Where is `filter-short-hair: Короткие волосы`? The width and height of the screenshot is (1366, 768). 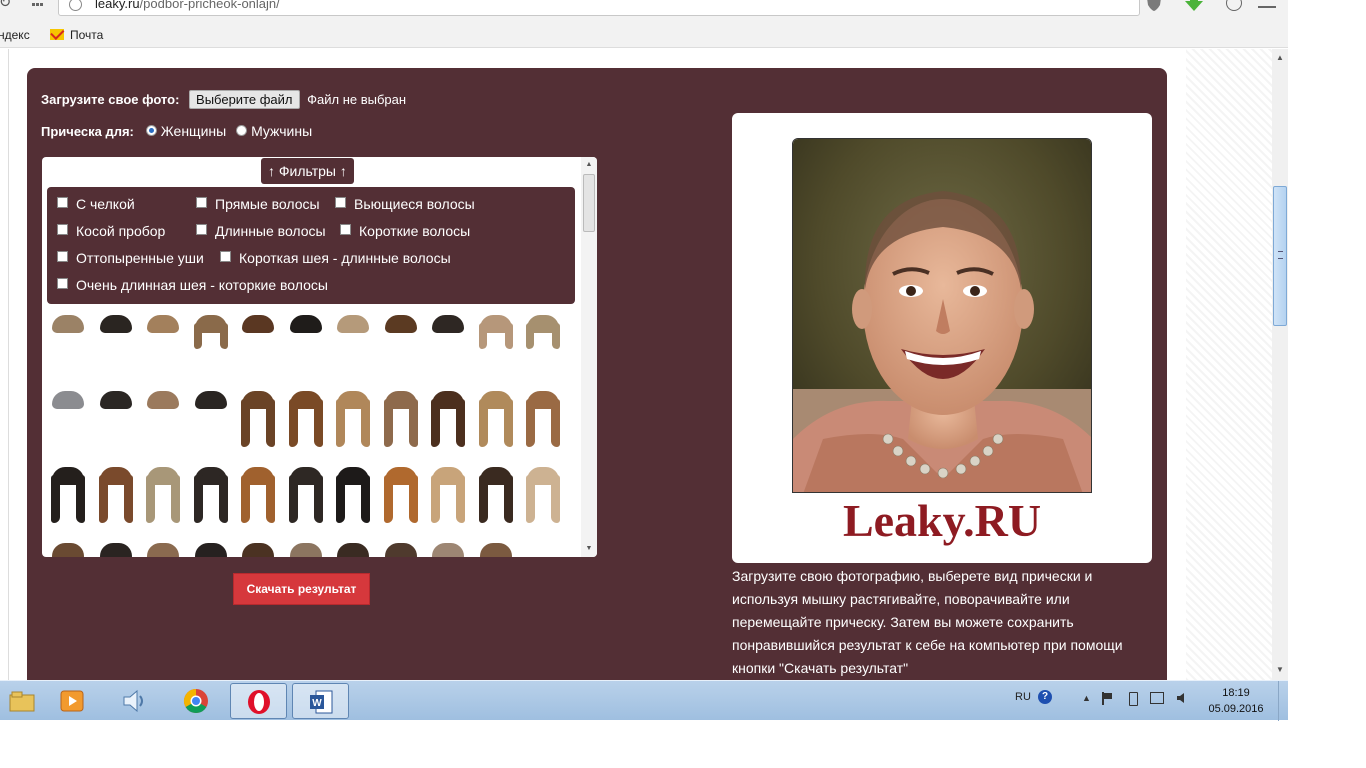 filter-short-hair: Короткие волосы is located at coordinates (405, 231).